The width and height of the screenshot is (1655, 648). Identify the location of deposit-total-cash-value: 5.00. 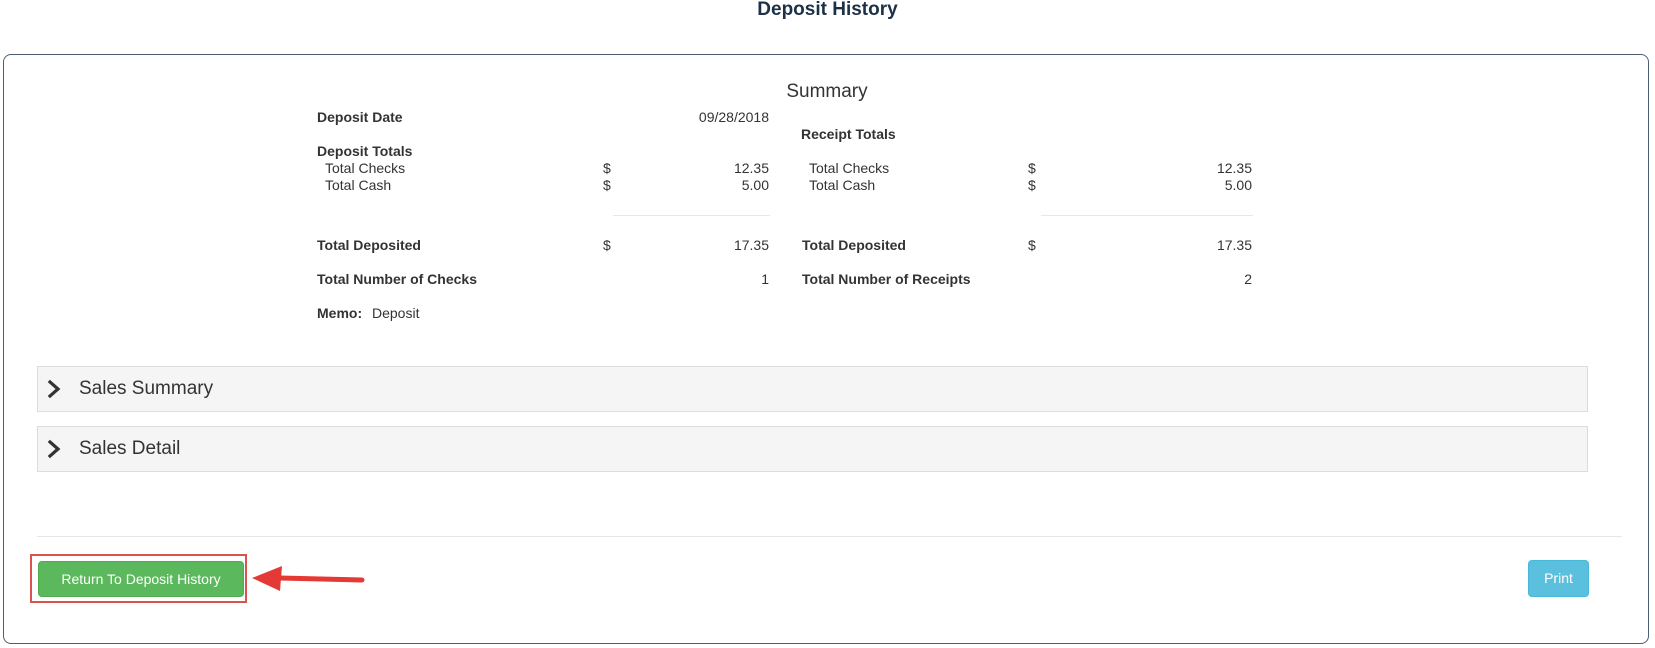
(755, 185).